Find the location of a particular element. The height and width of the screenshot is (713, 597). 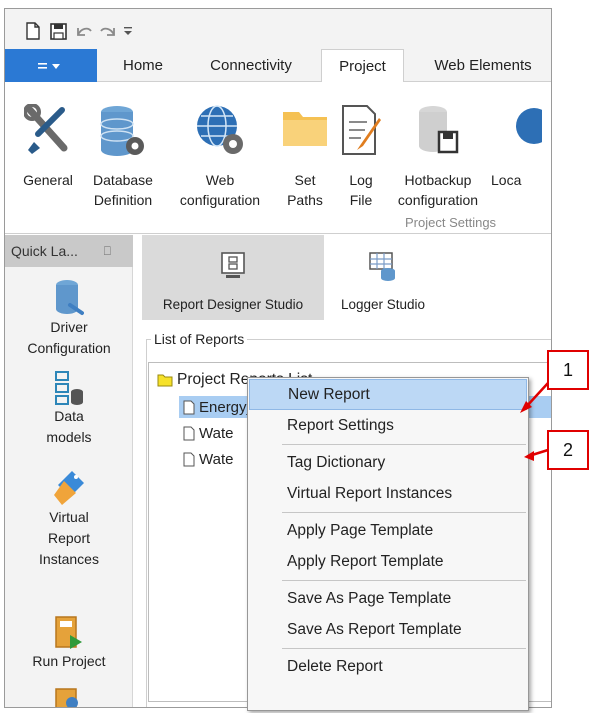

sidebar-label-data-models: Data models is located at coordinates (69, 426).